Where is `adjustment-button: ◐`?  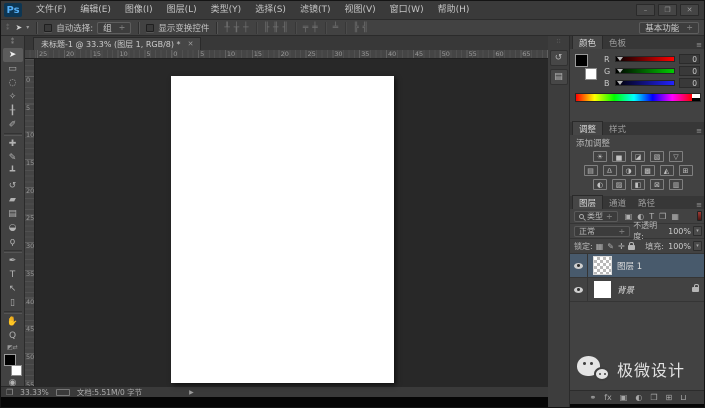 adjustment-button: ◐ is located at coordinates (600, 184).